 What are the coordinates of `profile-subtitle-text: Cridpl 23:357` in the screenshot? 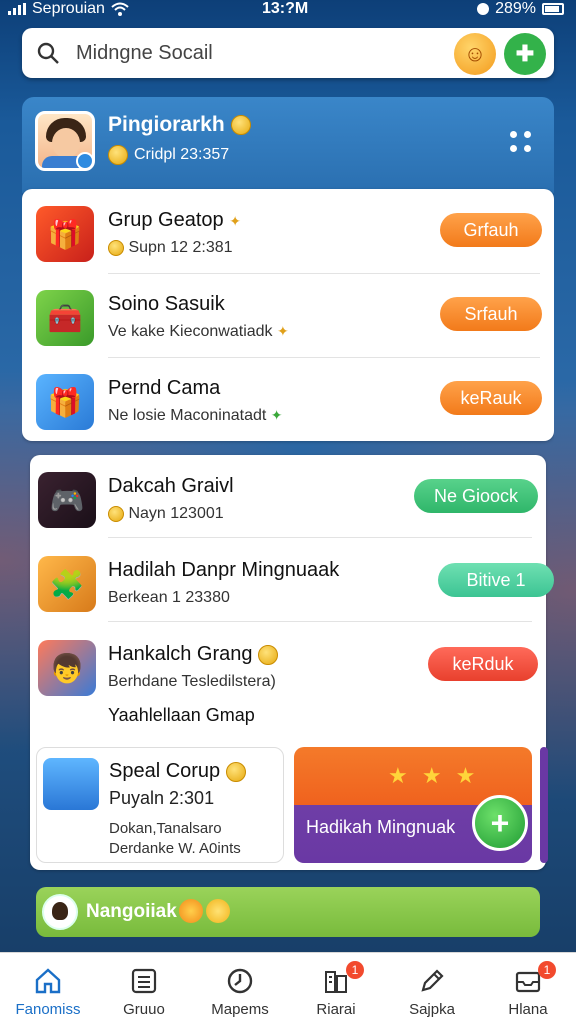 It's located at (182, 154).